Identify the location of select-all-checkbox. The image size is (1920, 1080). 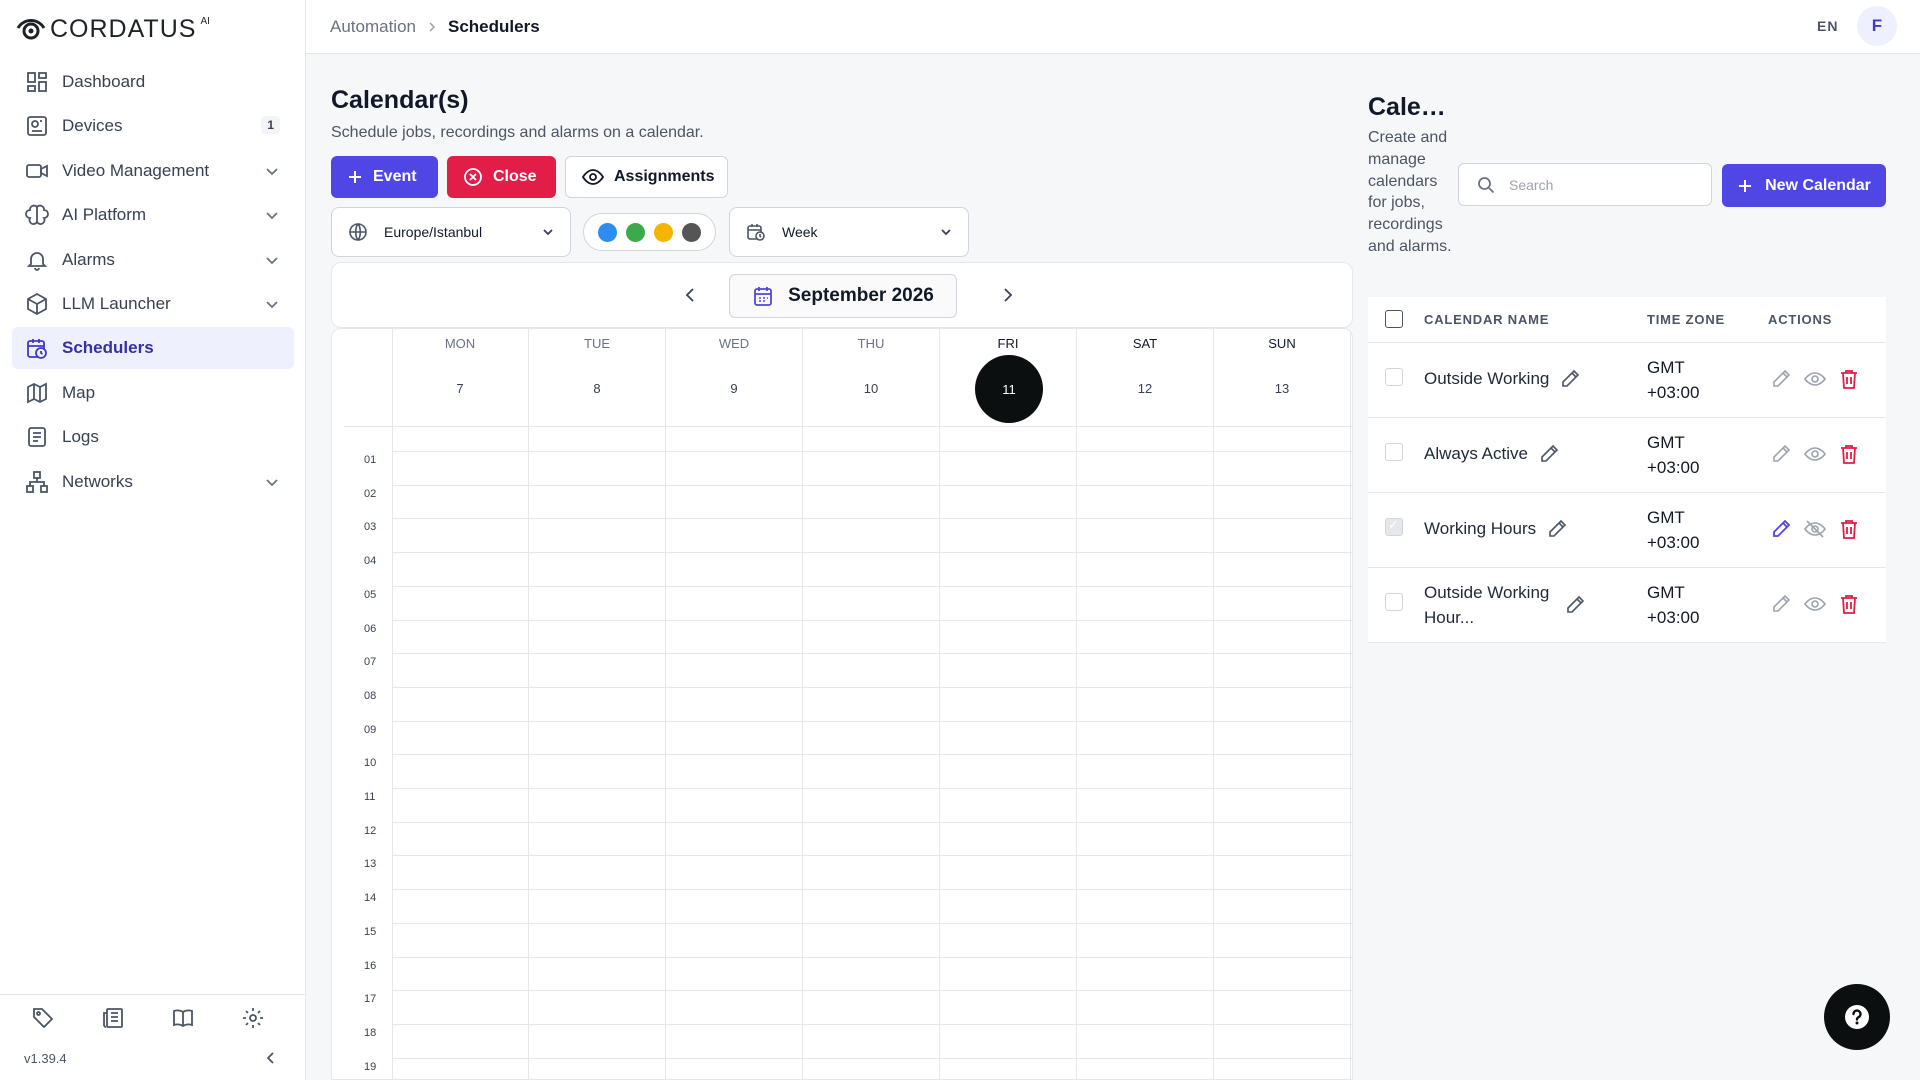
(1394, 319).